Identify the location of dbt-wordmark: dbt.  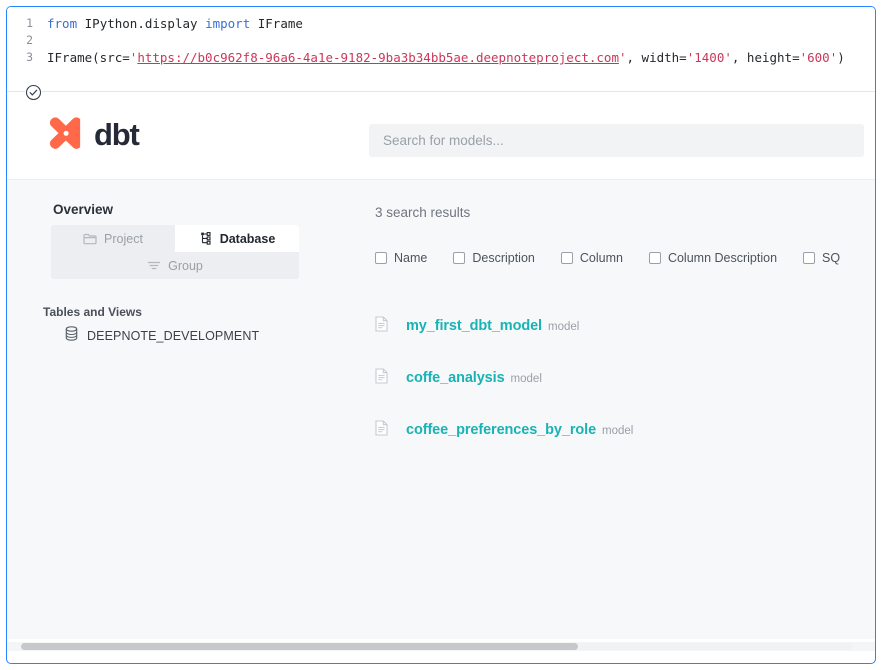
(117, 134).